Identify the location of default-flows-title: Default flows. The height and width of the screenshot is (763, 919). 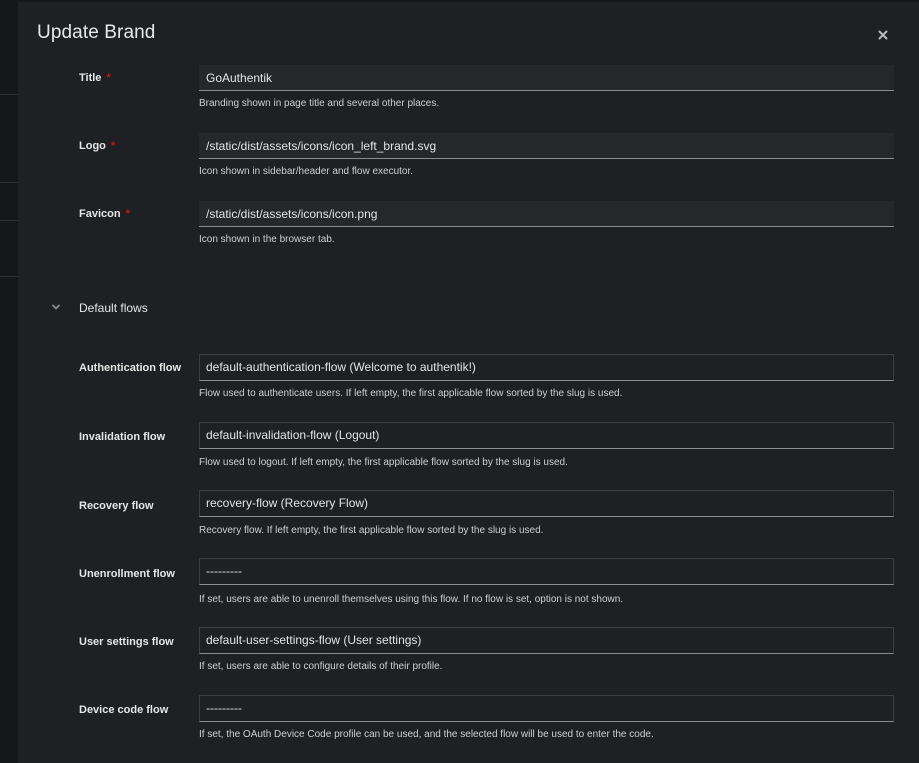
(113, 308).